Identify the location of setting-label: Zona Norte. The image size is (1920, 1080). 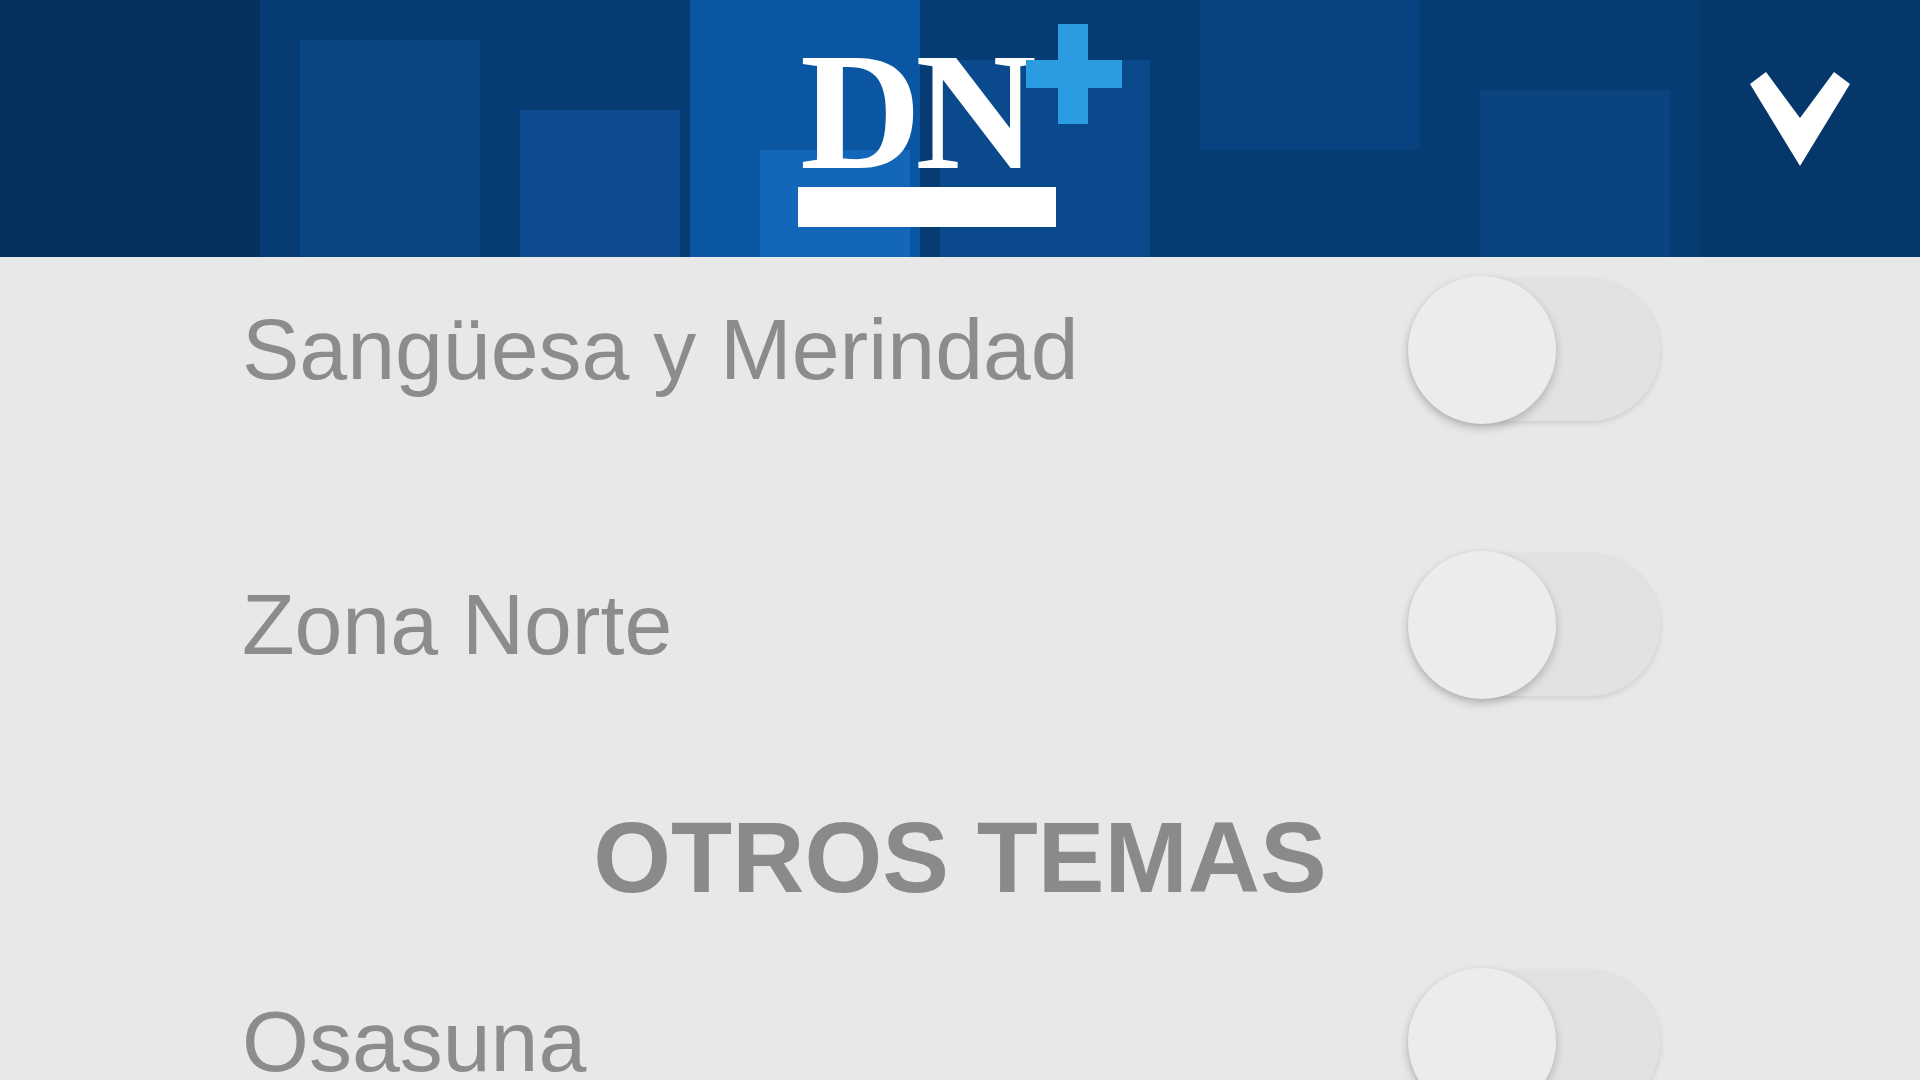
(457, 624).